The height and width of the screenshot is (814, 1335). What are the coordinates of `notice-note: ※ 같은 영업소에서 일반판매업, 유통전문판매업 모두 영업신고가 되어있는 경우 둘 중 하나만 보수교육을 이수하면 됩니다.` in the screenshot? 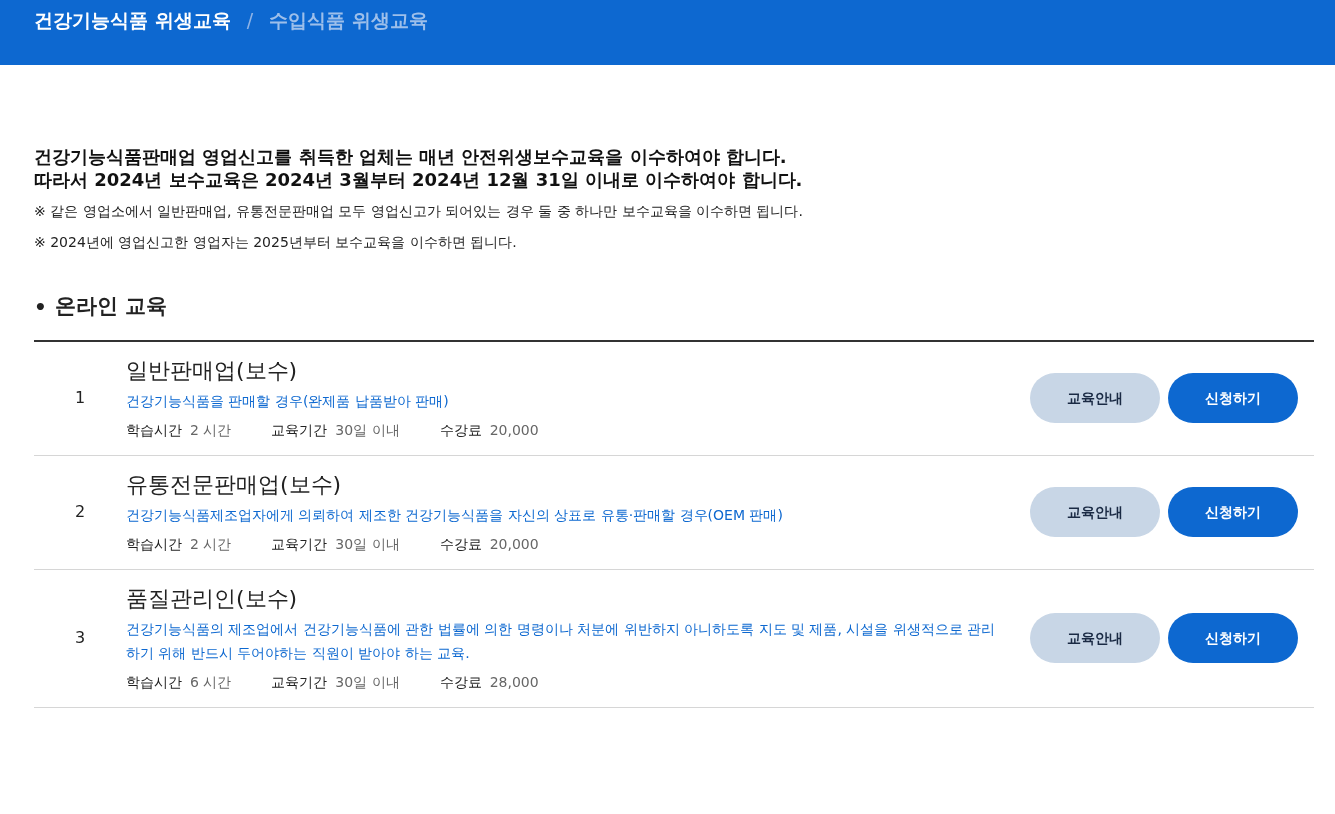 It's located at (419, 211).